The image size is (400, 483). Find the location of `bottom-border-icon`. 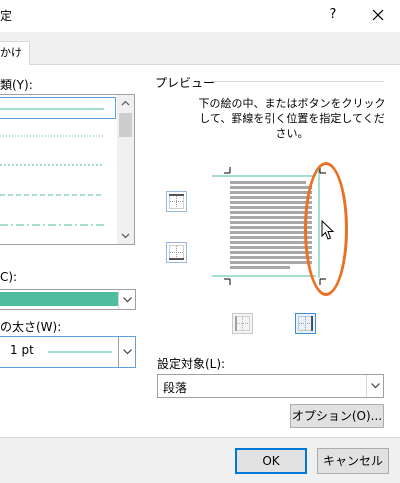

bottom-border-icon is located at coordinates (176, 252).